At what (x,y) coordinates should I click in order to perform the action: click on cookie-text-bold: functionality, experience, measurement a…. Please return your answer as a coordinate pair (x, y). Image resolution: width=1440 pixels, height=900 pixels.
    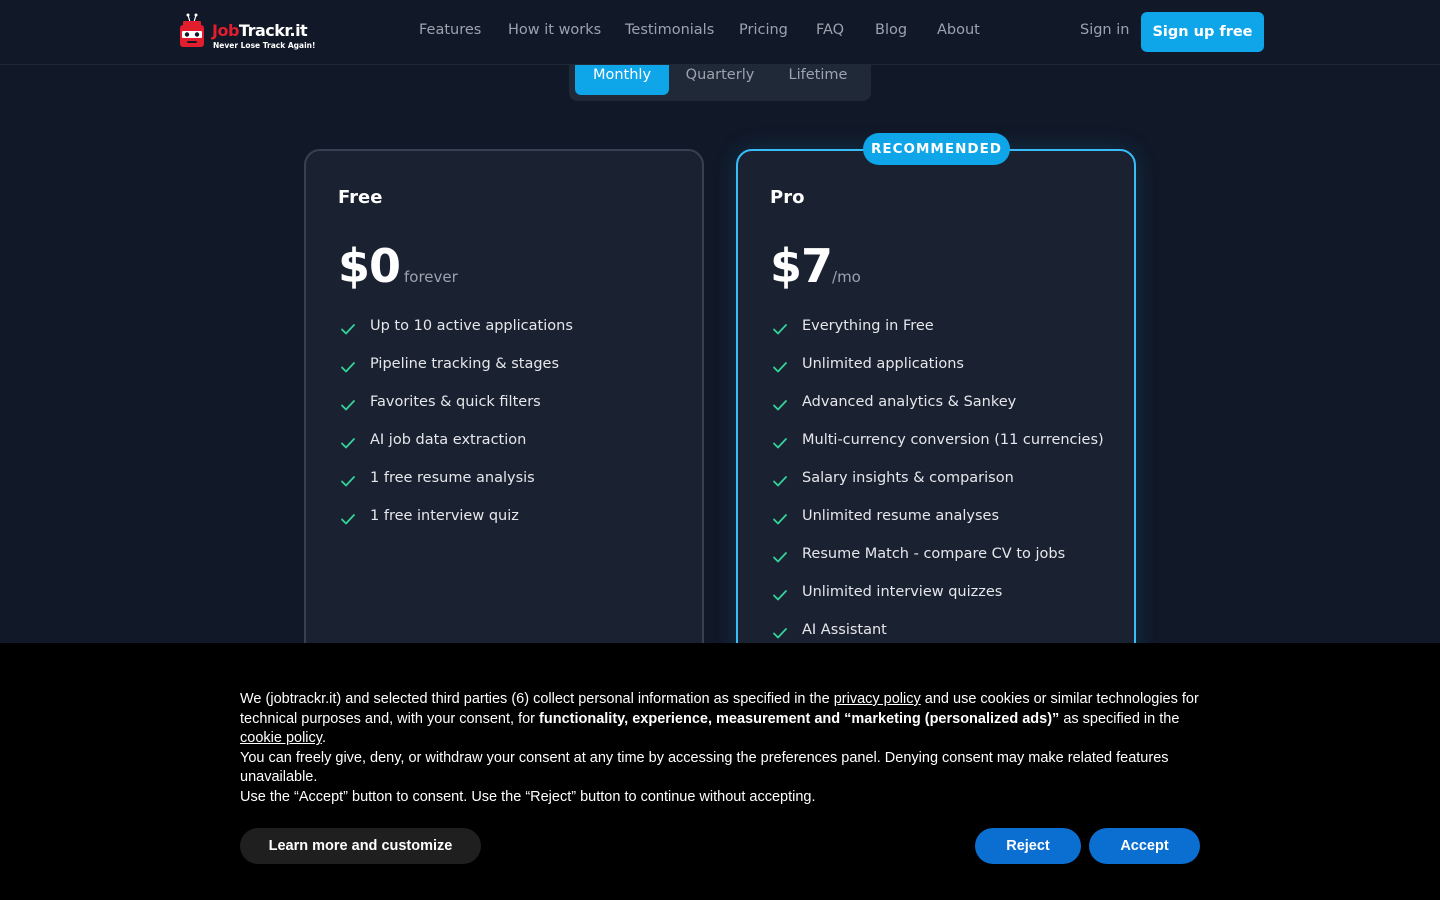
    Looking at the image, I should click on (799, 718).